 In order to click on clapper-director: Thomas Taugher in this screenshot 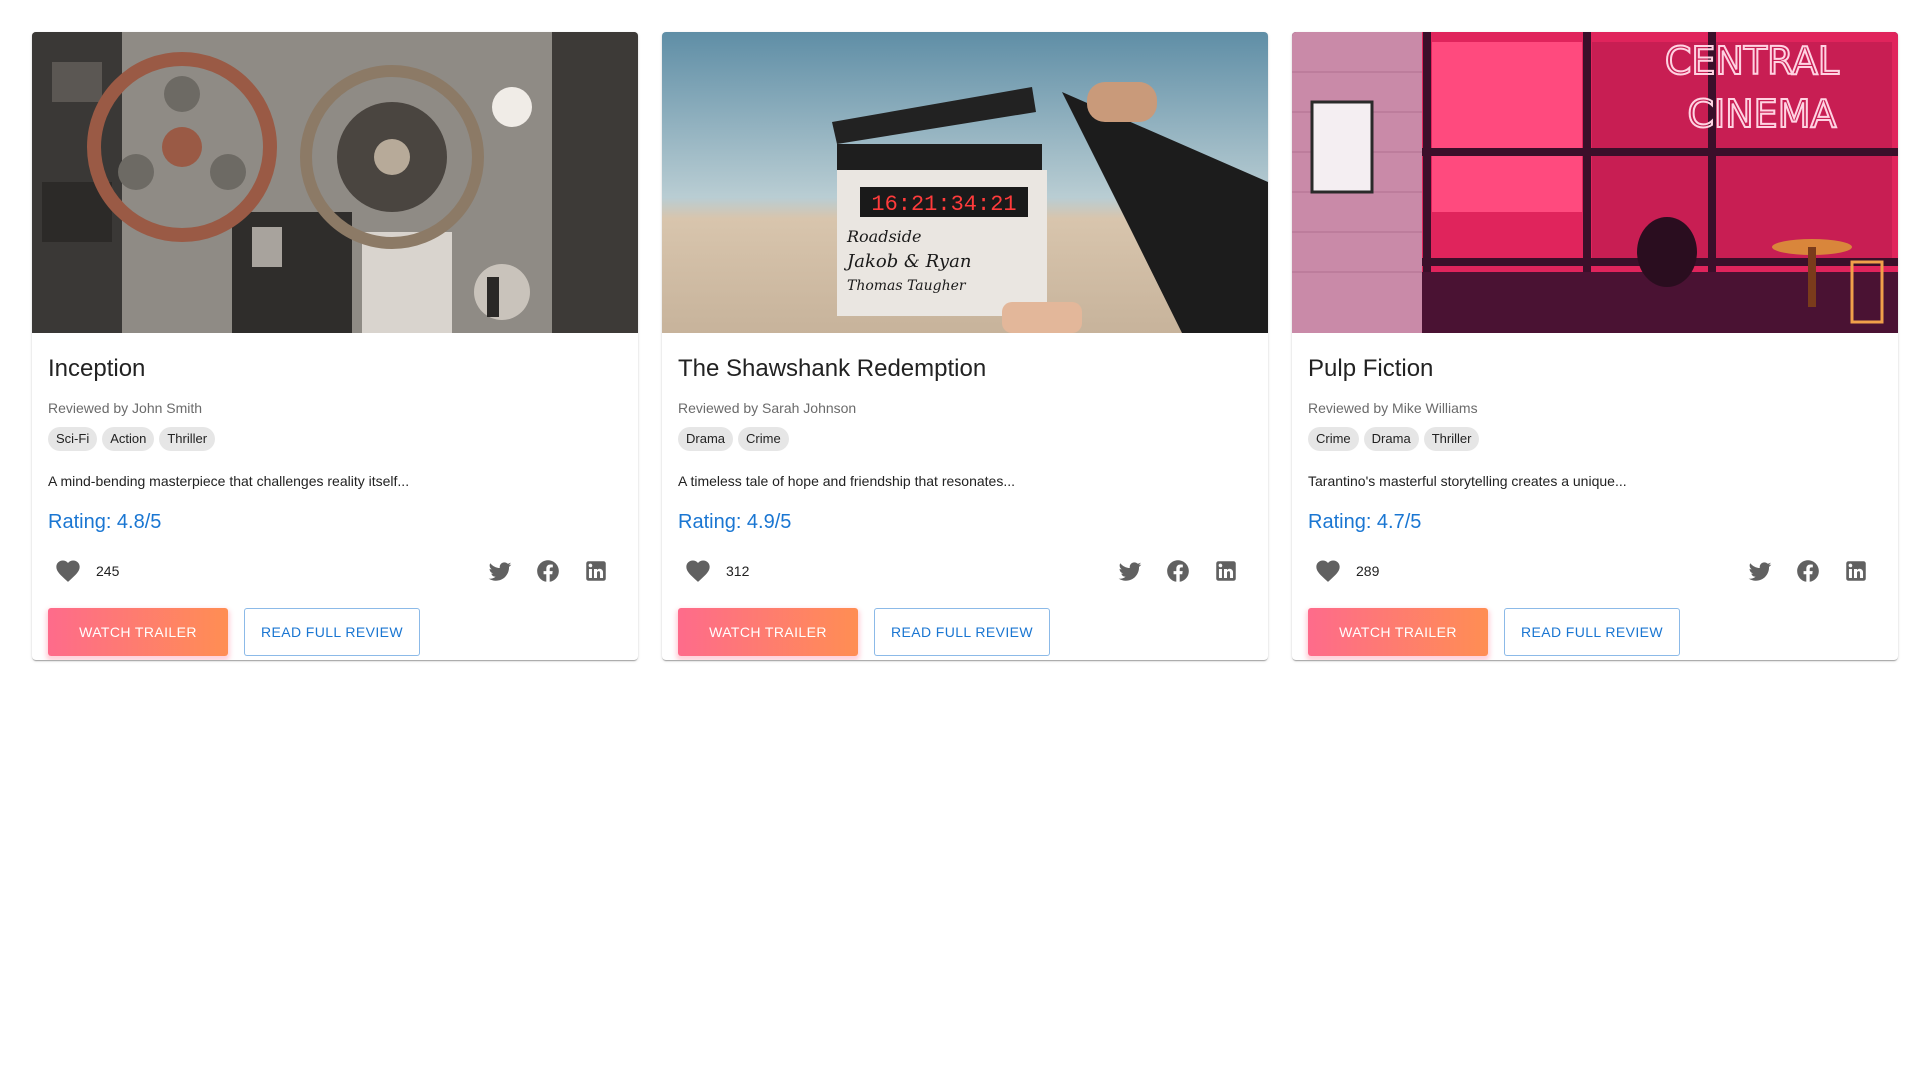, I will do `click(907, 286)`.